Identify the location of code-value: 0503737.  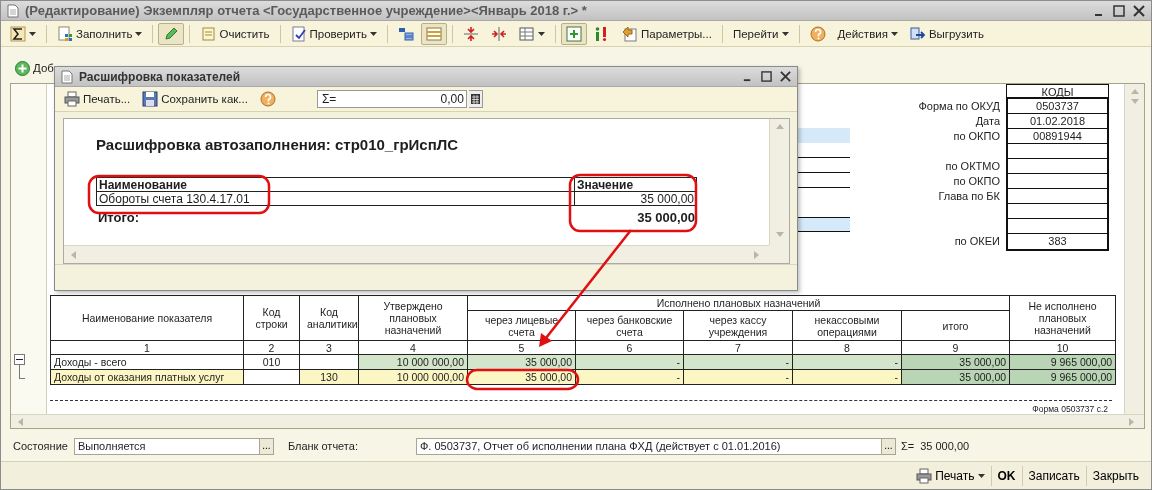
(1057, 106).